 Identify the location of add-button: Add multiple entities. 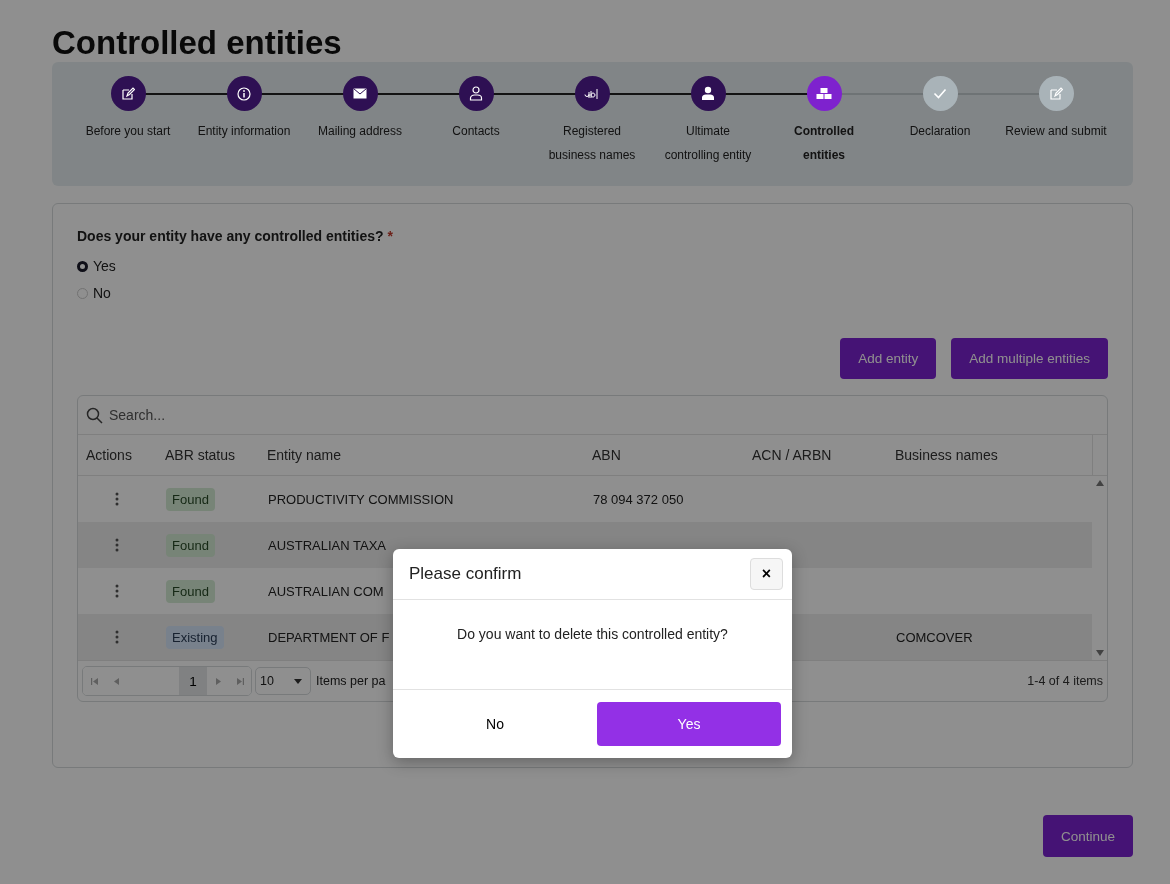
(1029, 358).